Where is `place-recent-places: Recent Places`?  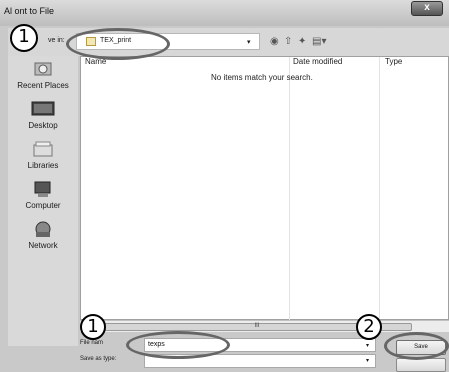
place-recent-places: Recent Places is located at coordinates (43, 75).